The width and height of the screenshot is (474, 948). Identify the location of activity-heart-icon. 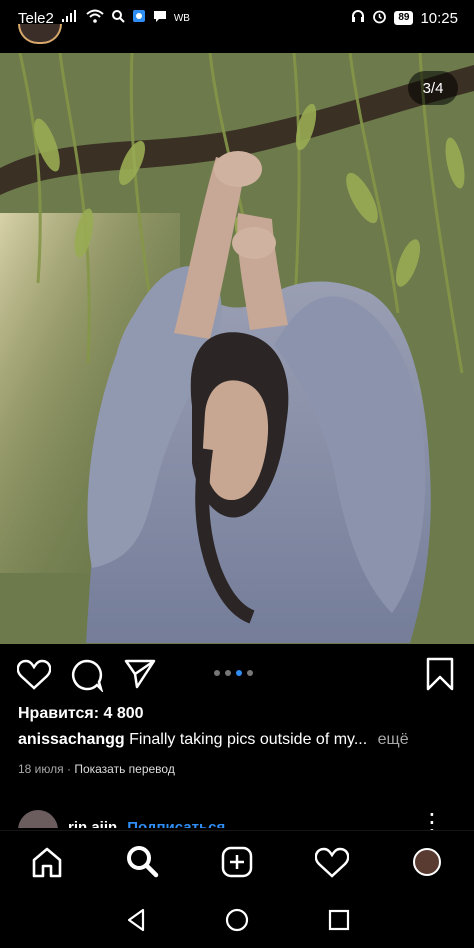
(332, 862).